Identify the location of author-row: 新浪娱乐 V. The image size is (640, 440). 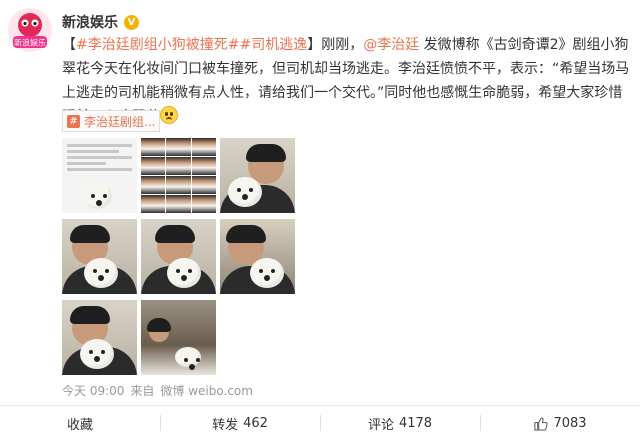
(100, 22).